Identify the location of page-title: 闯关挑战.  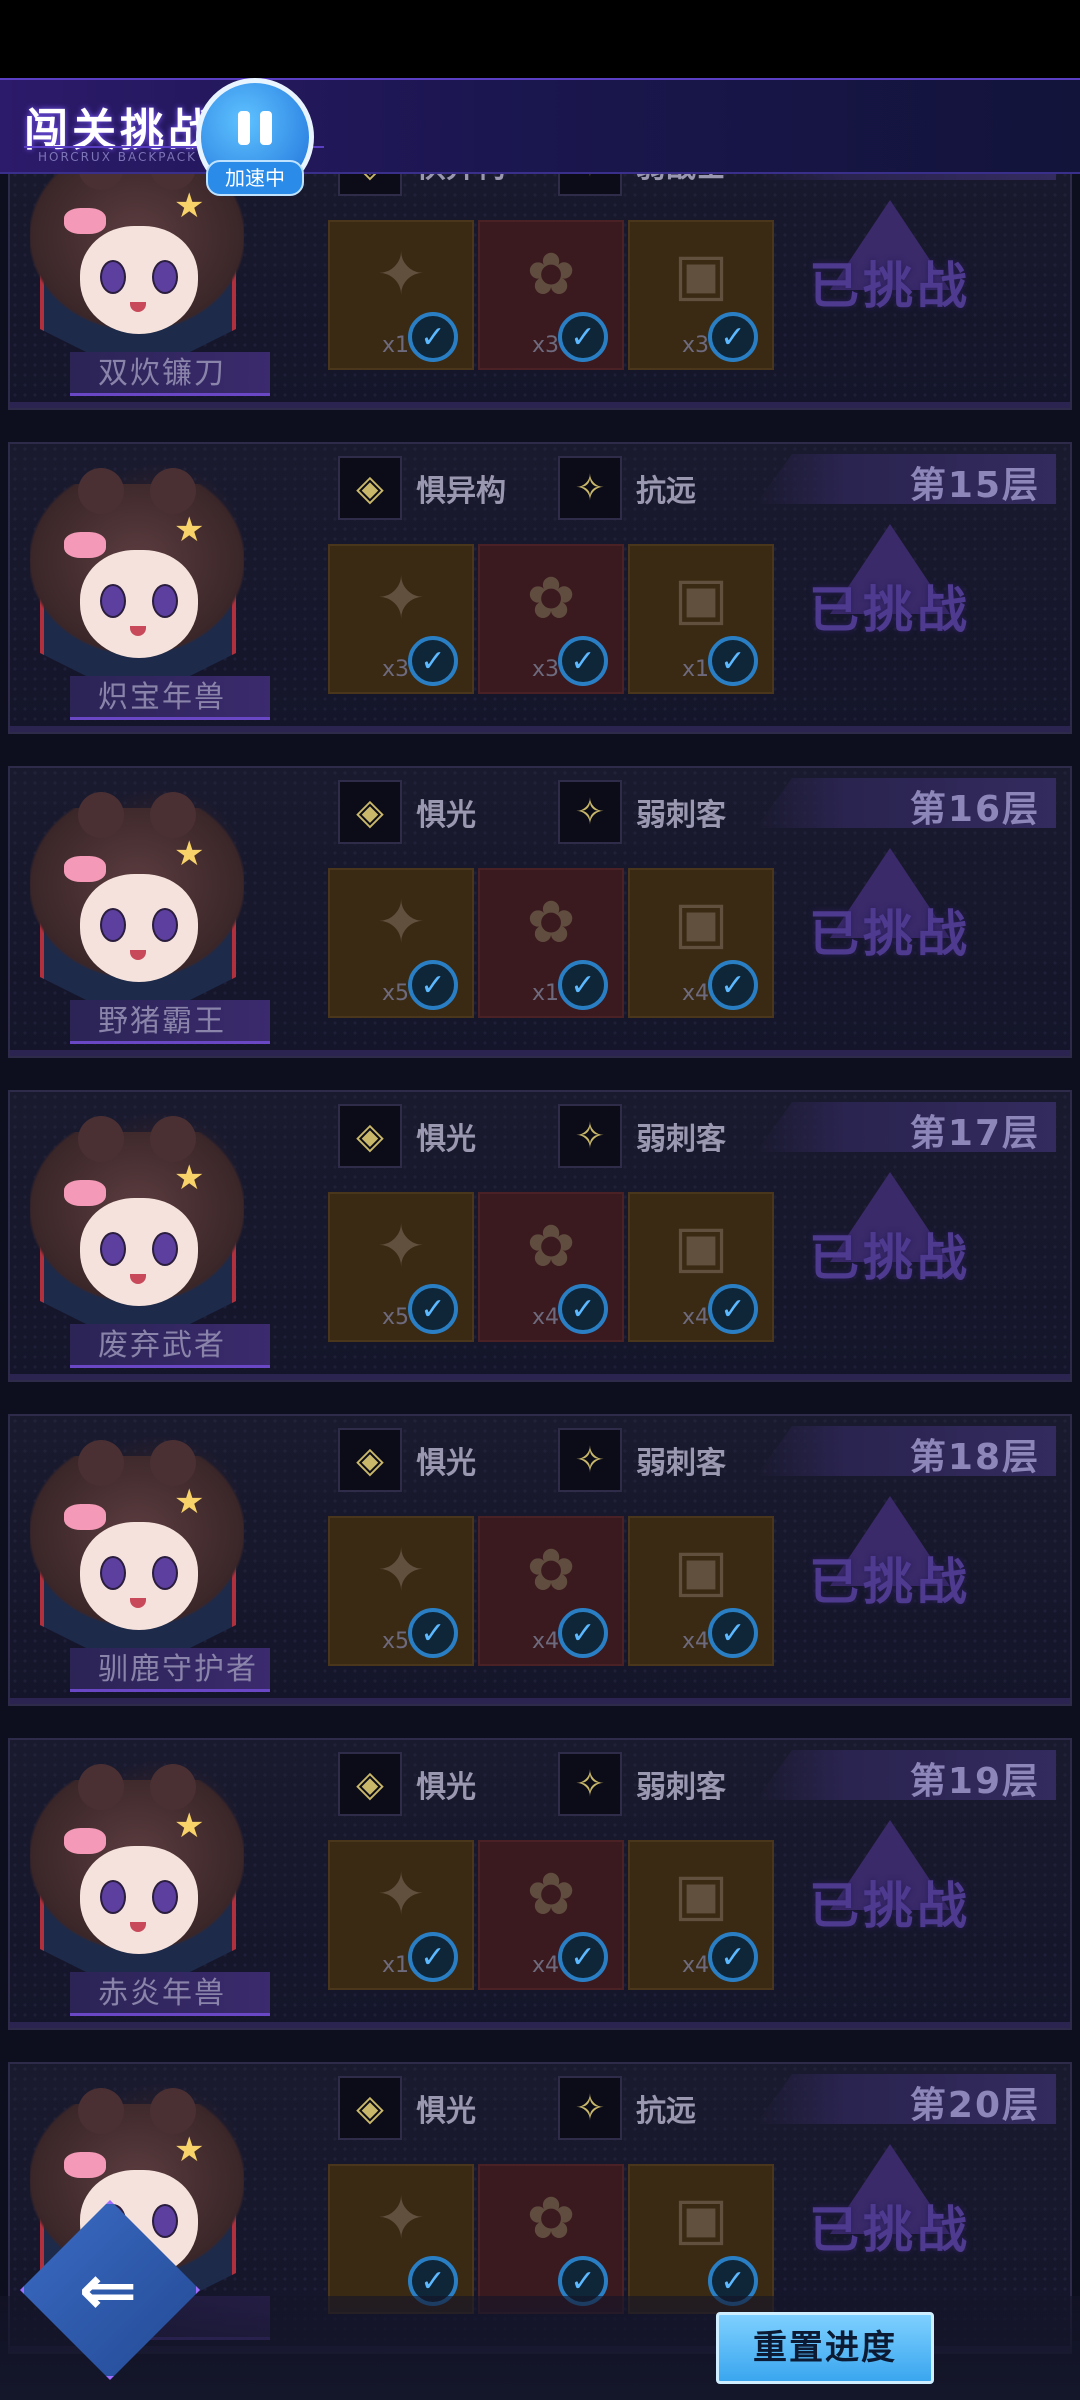
(120, 130).